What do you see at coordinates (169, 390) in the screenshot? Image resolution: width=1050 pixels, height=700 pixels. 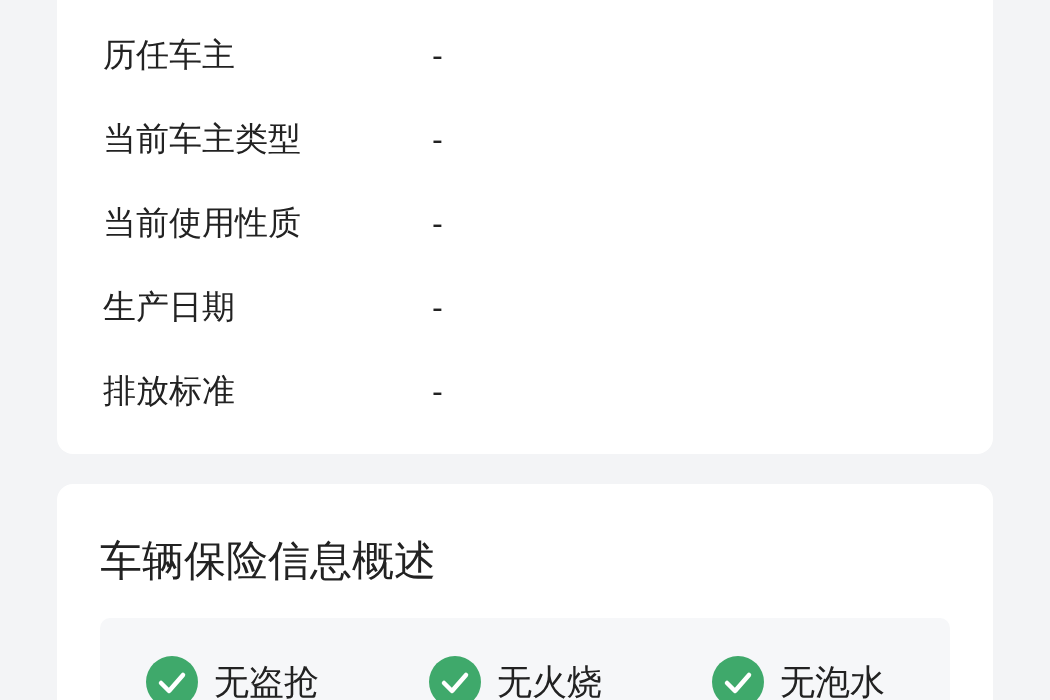 I see `field-label: 排放标准` at bounding box center [169, 390].